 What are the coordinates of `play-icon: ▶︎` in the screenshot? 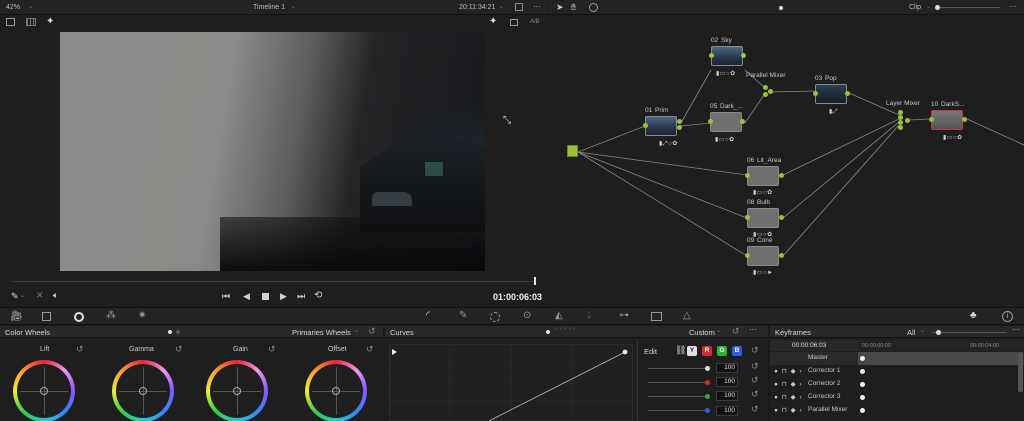 It's located at (283, 296).